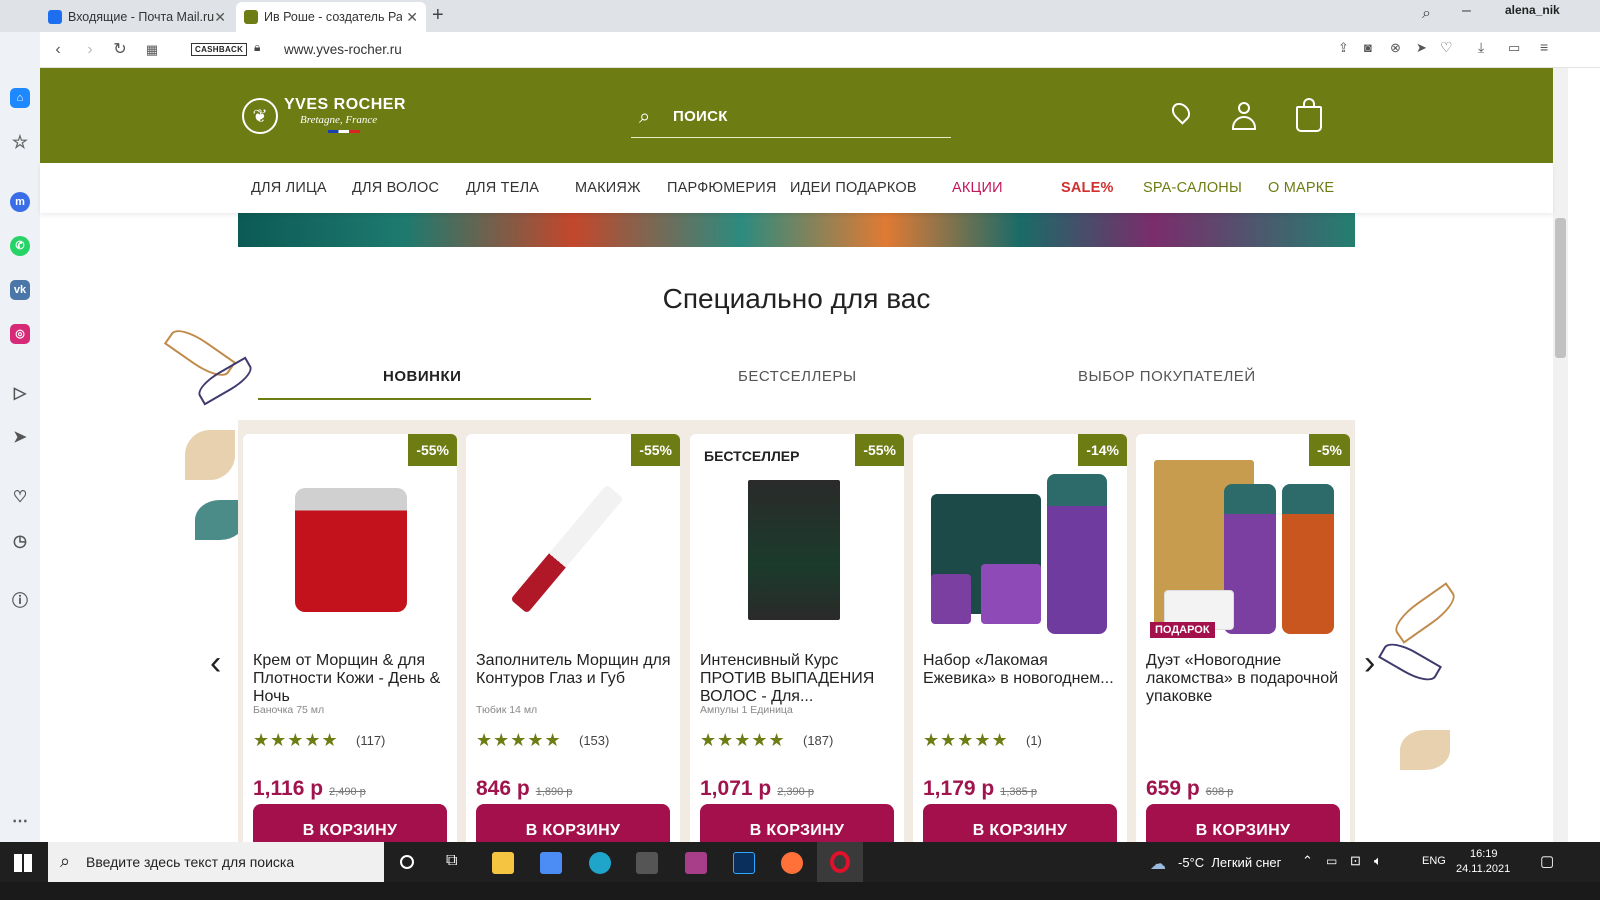 This screenshot has height=900, width=1600. I want to click on download-icon: ⤓, so click(1481, 47).